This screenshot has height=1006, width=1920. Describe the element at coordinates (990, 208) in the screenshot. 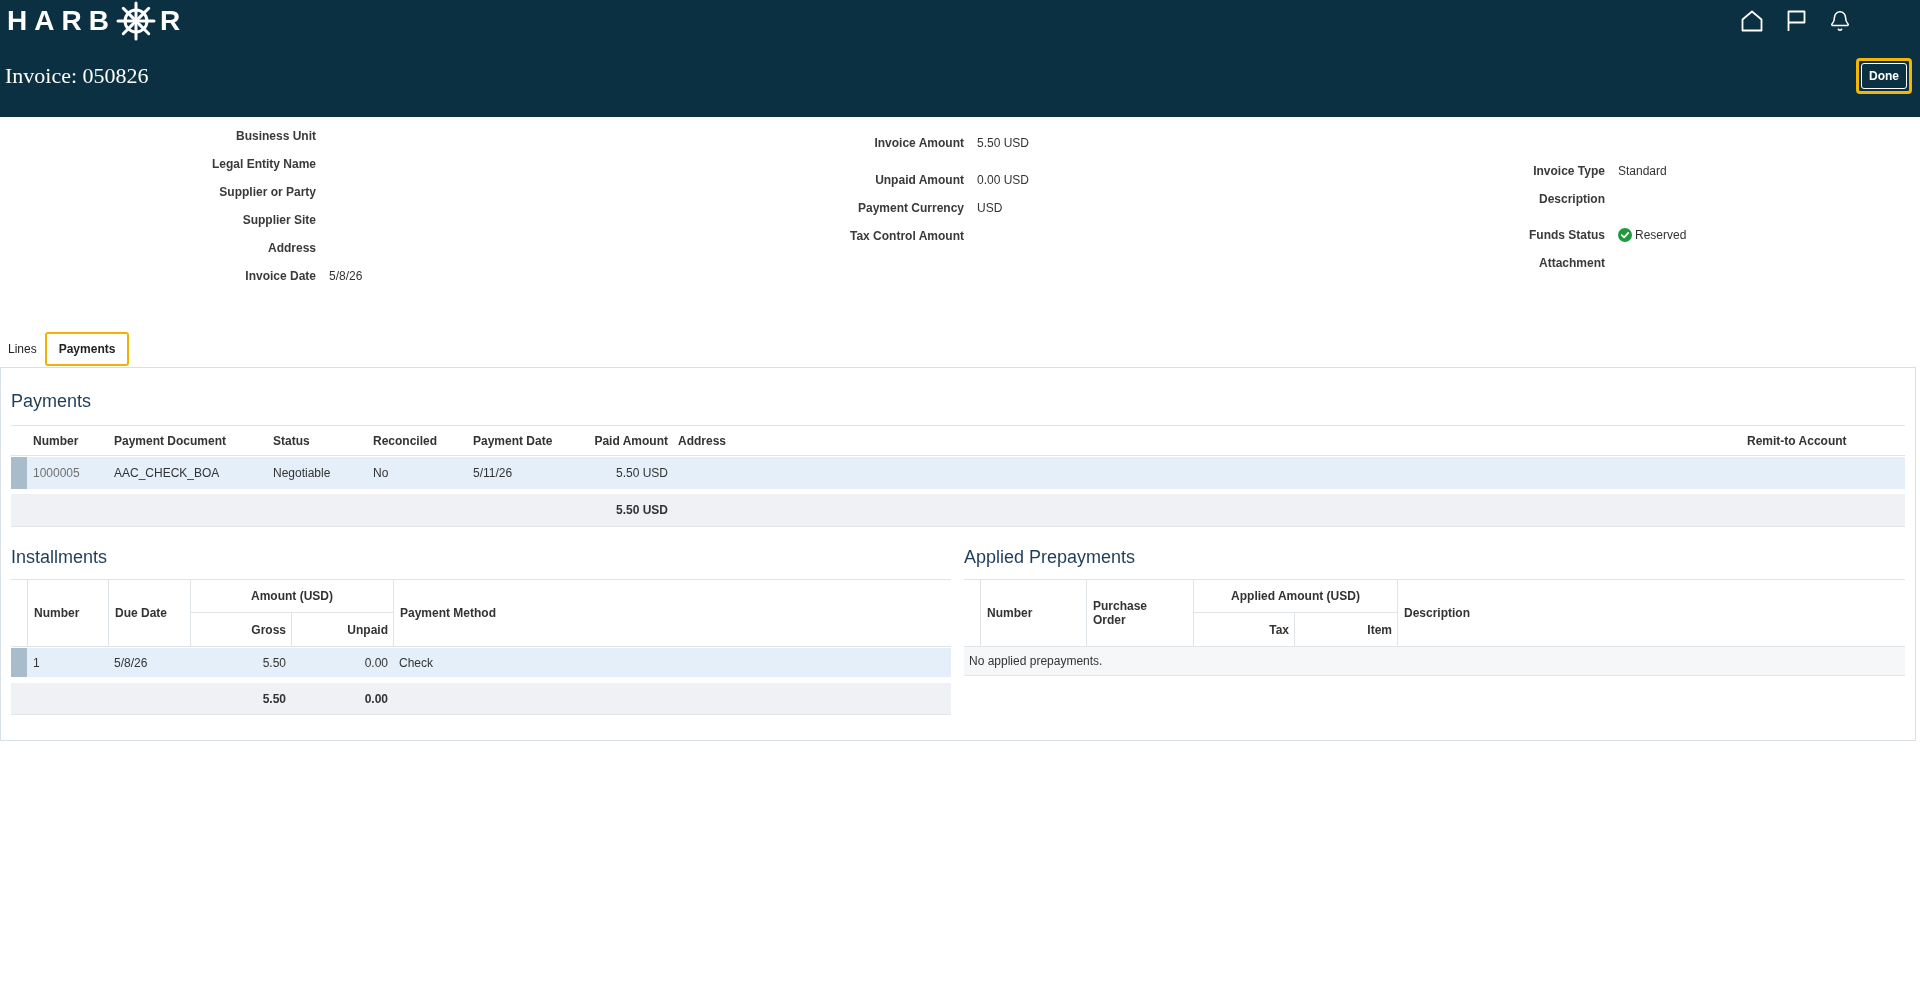

I see `field-value: USD` at that location.